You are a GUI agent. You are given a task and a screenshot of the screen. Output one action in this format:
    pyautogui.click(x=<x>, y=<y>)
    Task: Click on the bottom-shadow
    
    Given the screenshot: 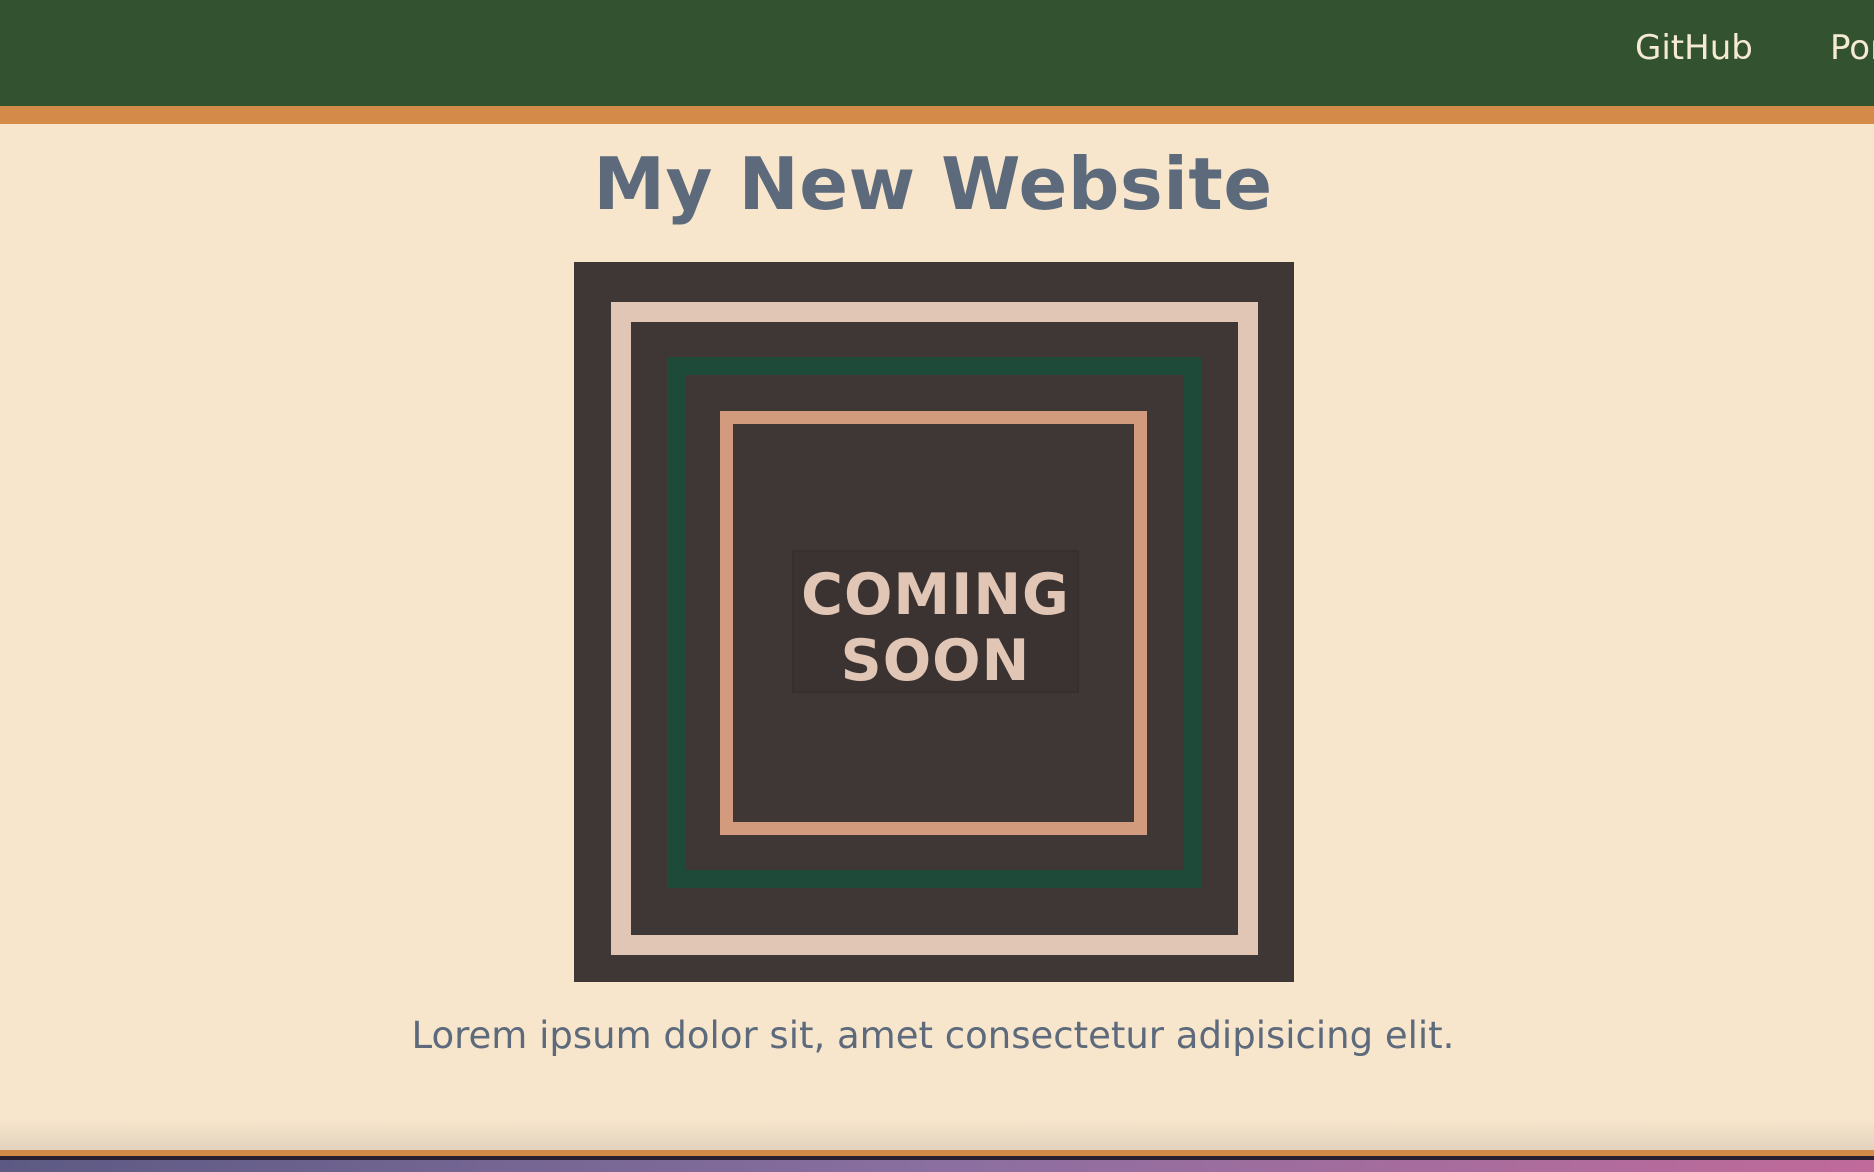 What is the action you would take?
    pyautogui.click(x=937, y=1134)
    